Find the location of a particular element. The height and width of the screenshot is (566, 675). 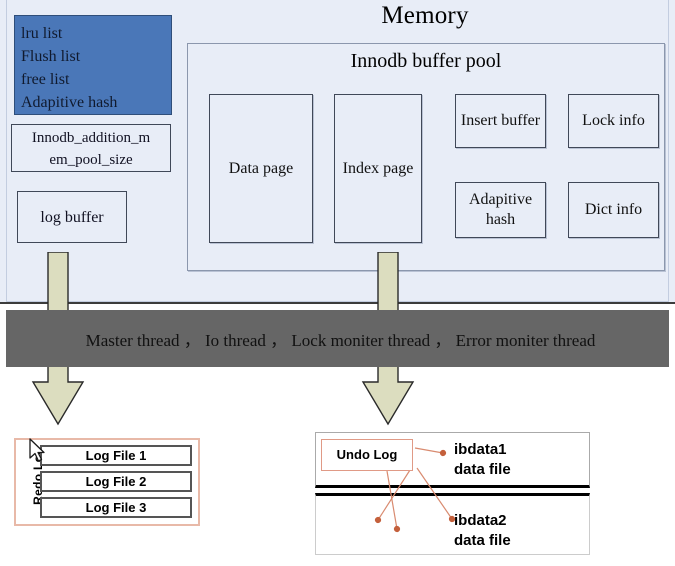

data-page-label: Data page is located at coordinates (261, 168).